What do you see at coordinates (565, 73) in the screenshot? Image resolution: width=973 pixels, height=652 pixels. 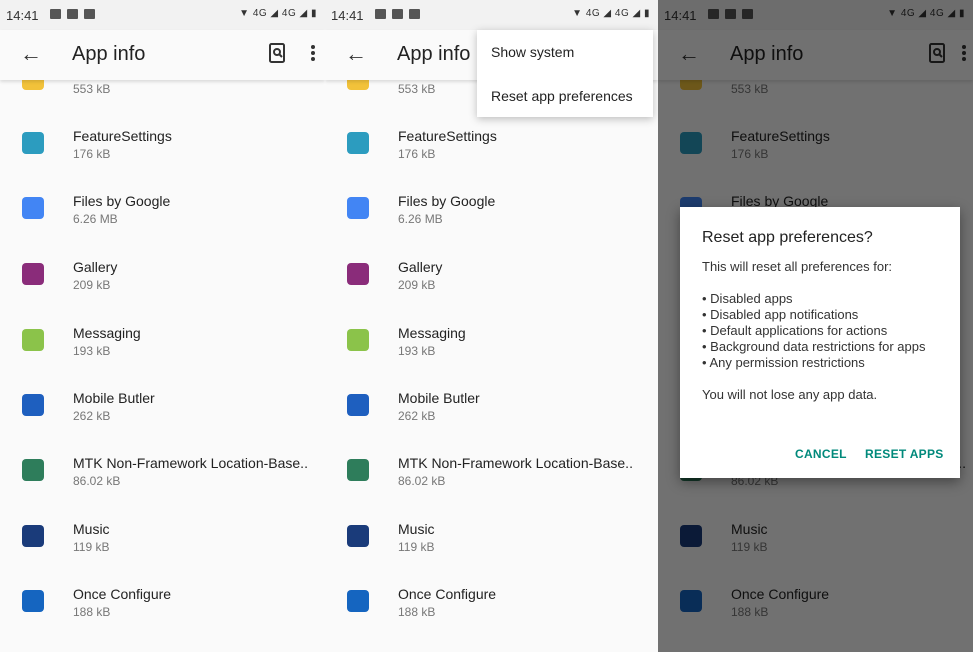 I see `overflow-menu: Show system Reset app preferences` at bounding box center [565, 73].